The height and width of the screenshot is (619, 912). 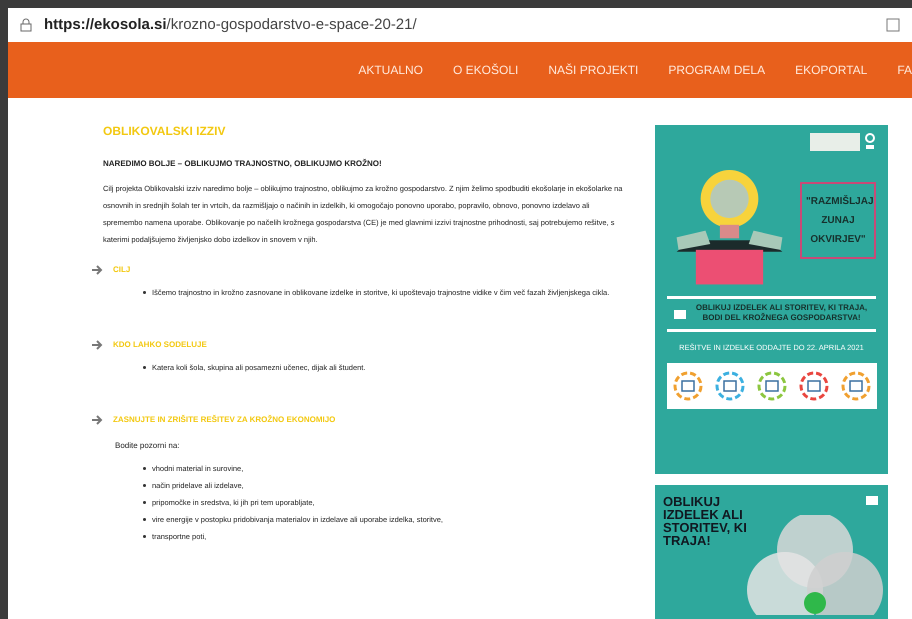 I want to click on poster-headline: OBLIKUJ IZDELEK ALI STORITEV, KI TRAJA!, so click(x=705, y=521).